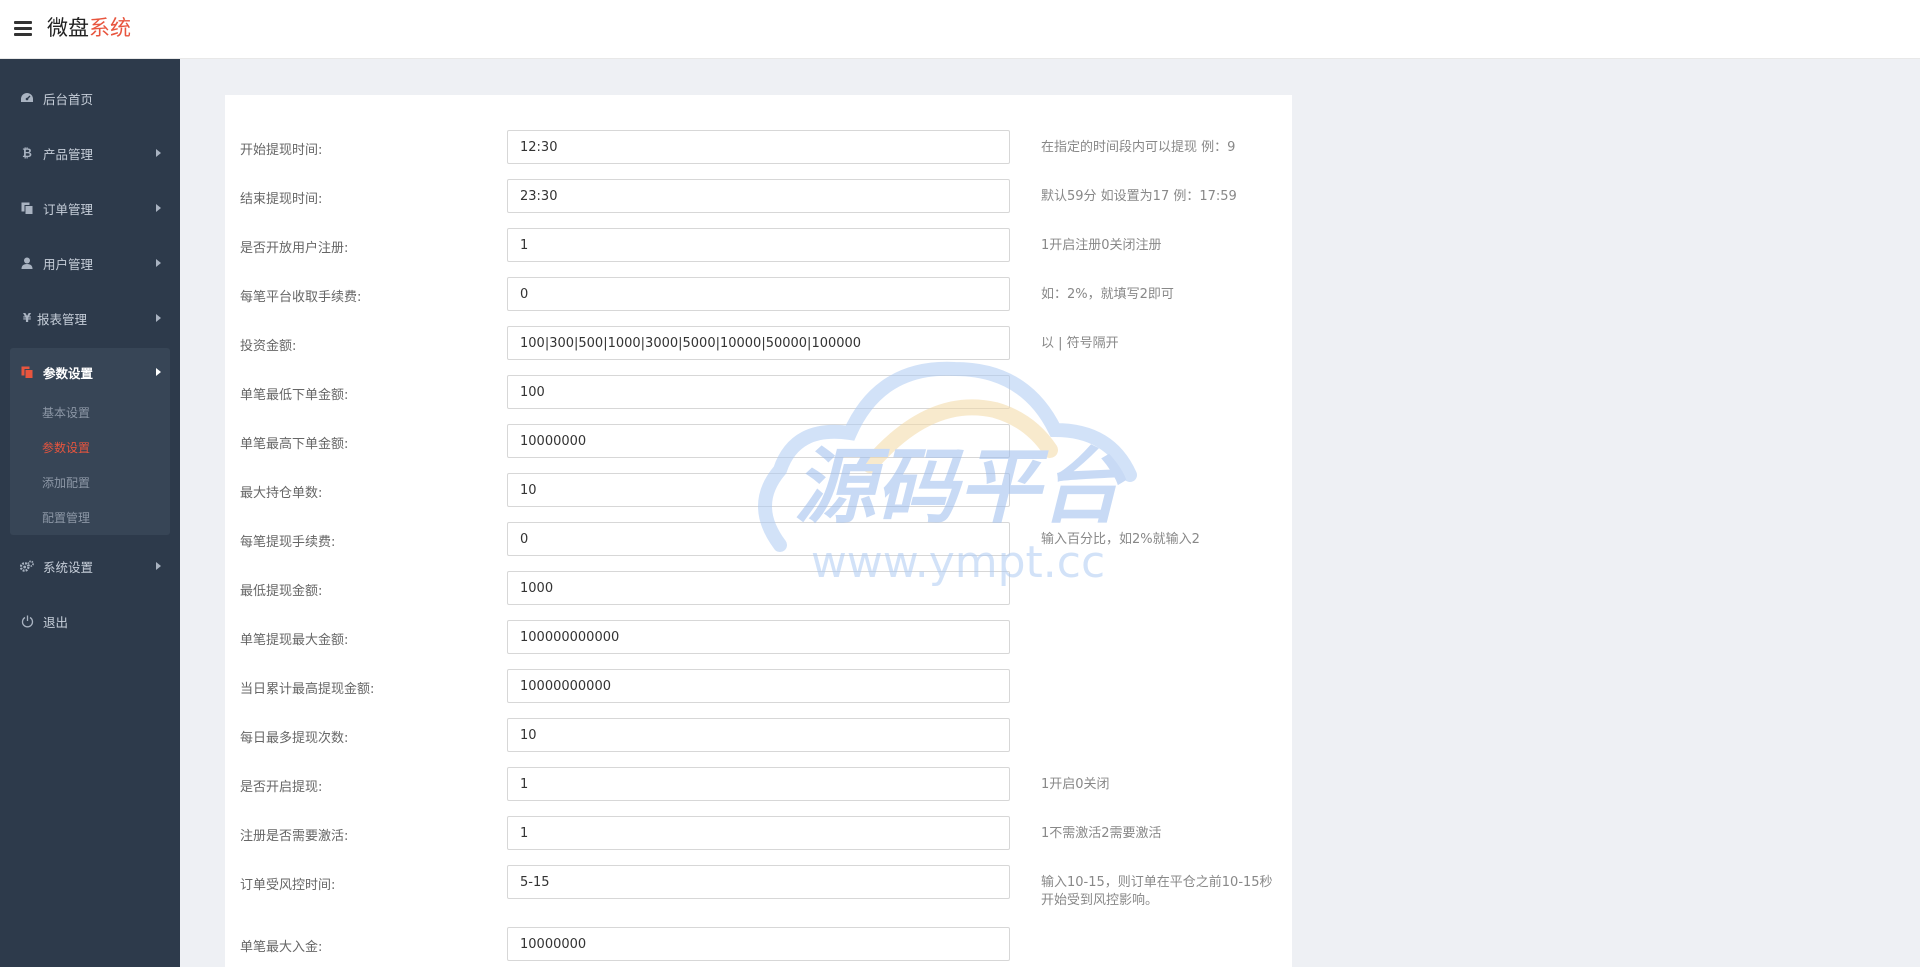 Image resolution: width=1920 pixels, height=967 pixels. Describe the element at coordinates (281, 493) in the screenshot. I see `field-label: 最大持仓单数:` at that location.